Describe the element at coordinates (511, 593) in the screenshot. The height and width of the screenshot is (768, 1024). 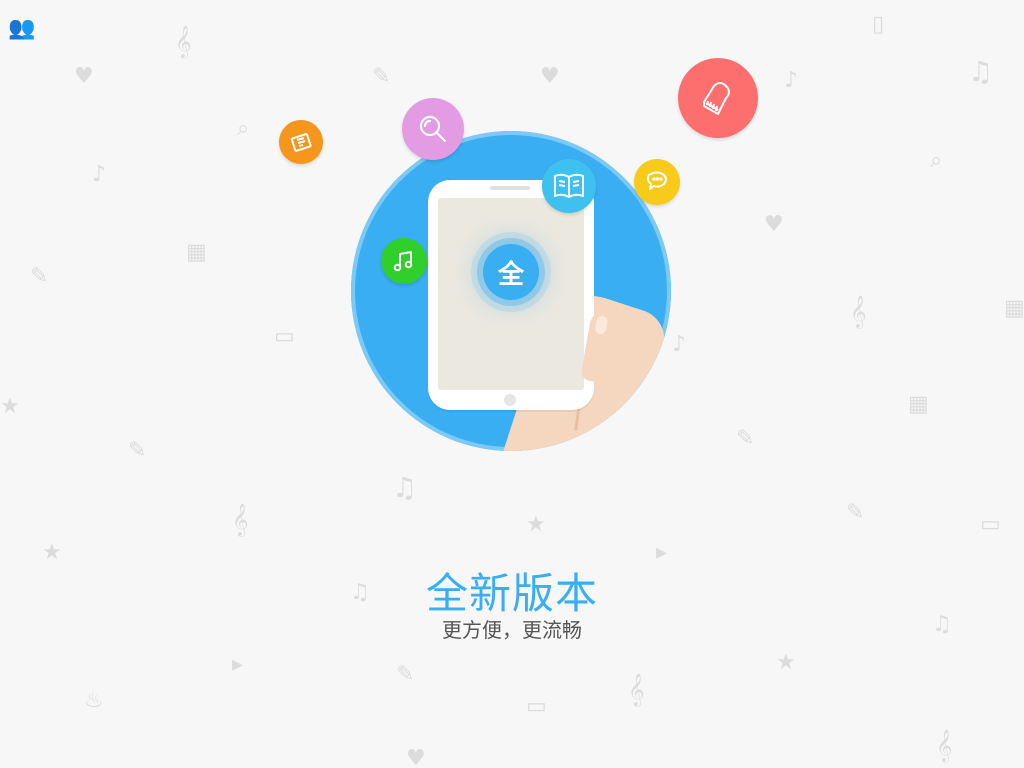
I see `headline: 全新版本` at that location.